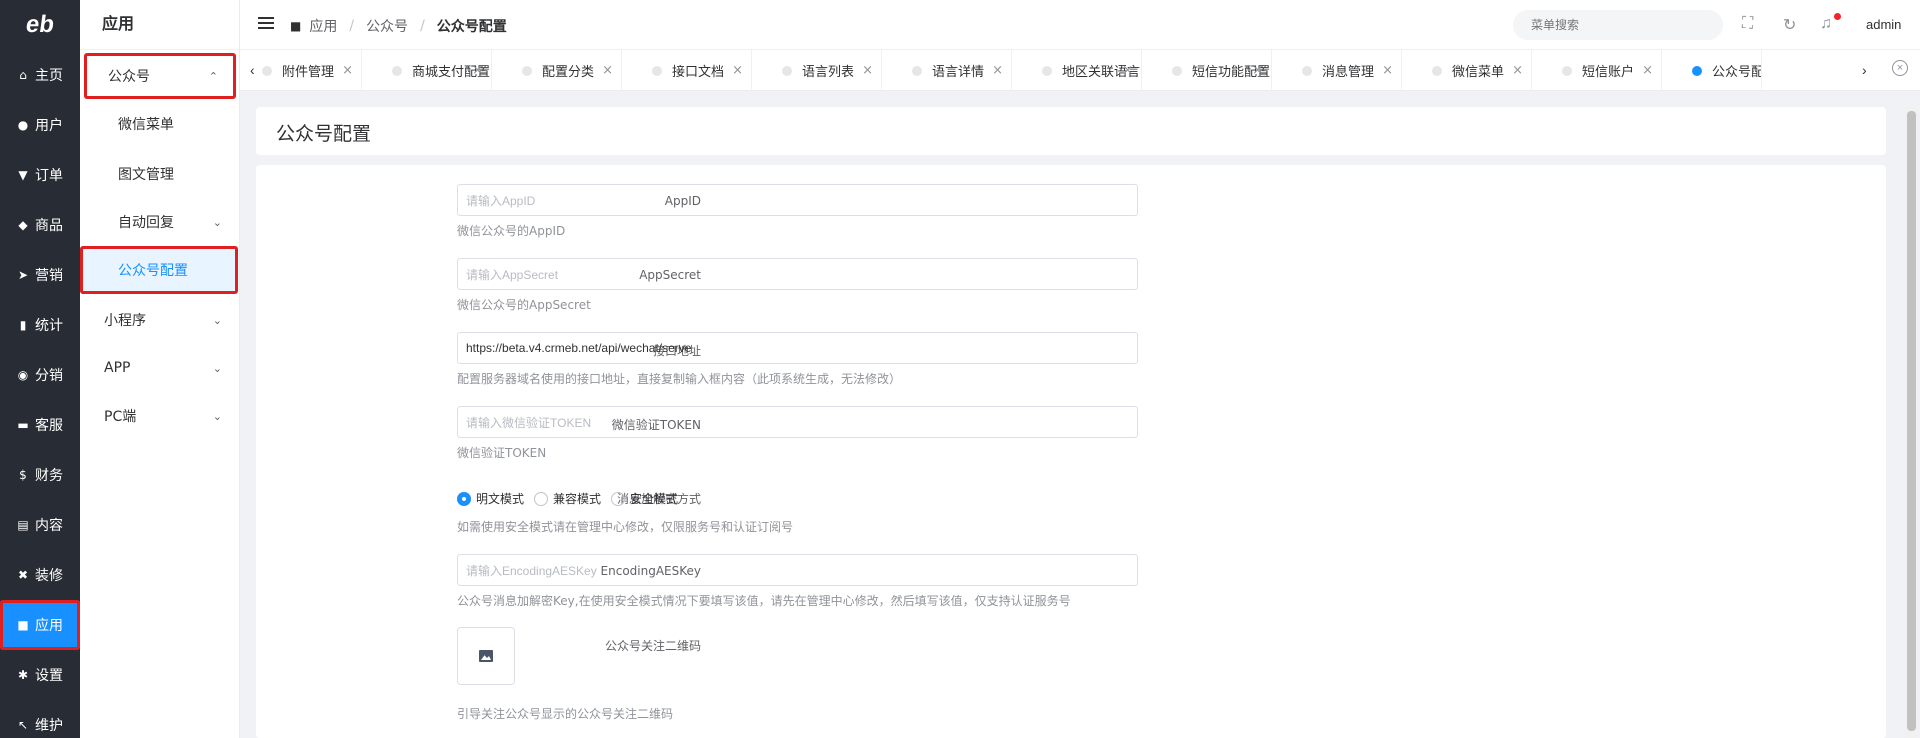 The width and height of the screenshot is (1920, 738). Describe the element at coordinates (1826, 24) in the screenshot. I see `bell-icon: ♫` at that location.